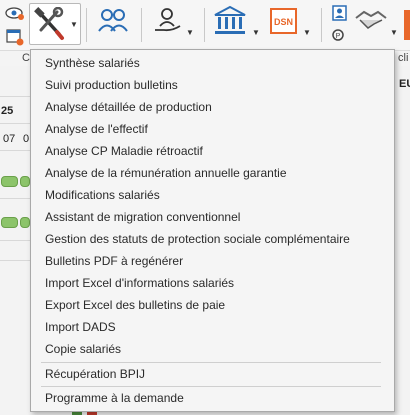 Image resolution: width=410 pixels, height=415 pixels. I want to click on dsn-button: DSN ▼, so click(290, 23).